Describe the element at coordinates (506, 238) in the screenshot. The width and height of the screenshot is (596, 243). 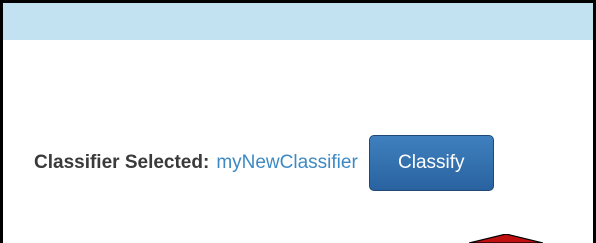
I see `red-arrow-up-icon` at that location.